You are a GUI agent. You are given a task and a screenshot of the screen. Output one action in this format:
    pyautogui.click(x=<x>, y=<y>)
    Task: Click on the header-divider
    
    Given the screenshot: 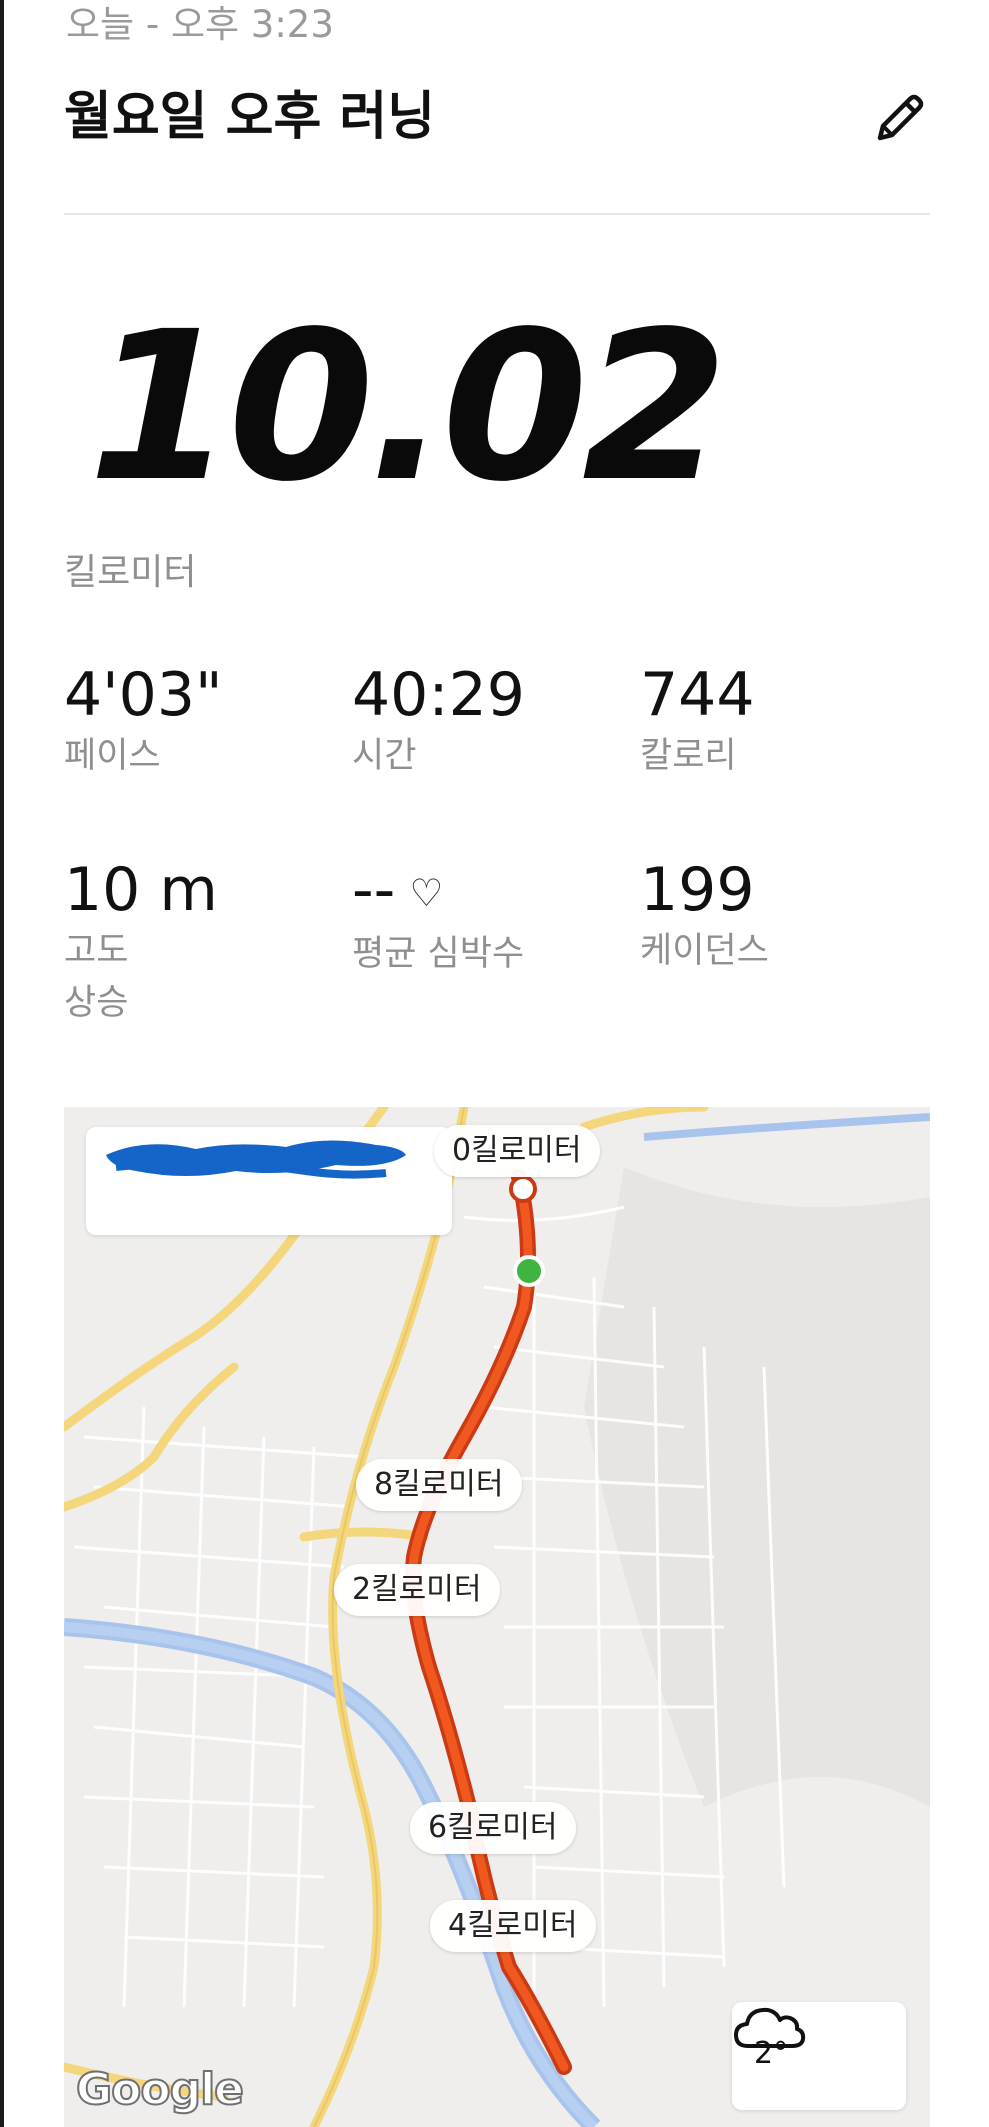 What is the action you would take?
    pyautogui.click(x=497, y=214)
    